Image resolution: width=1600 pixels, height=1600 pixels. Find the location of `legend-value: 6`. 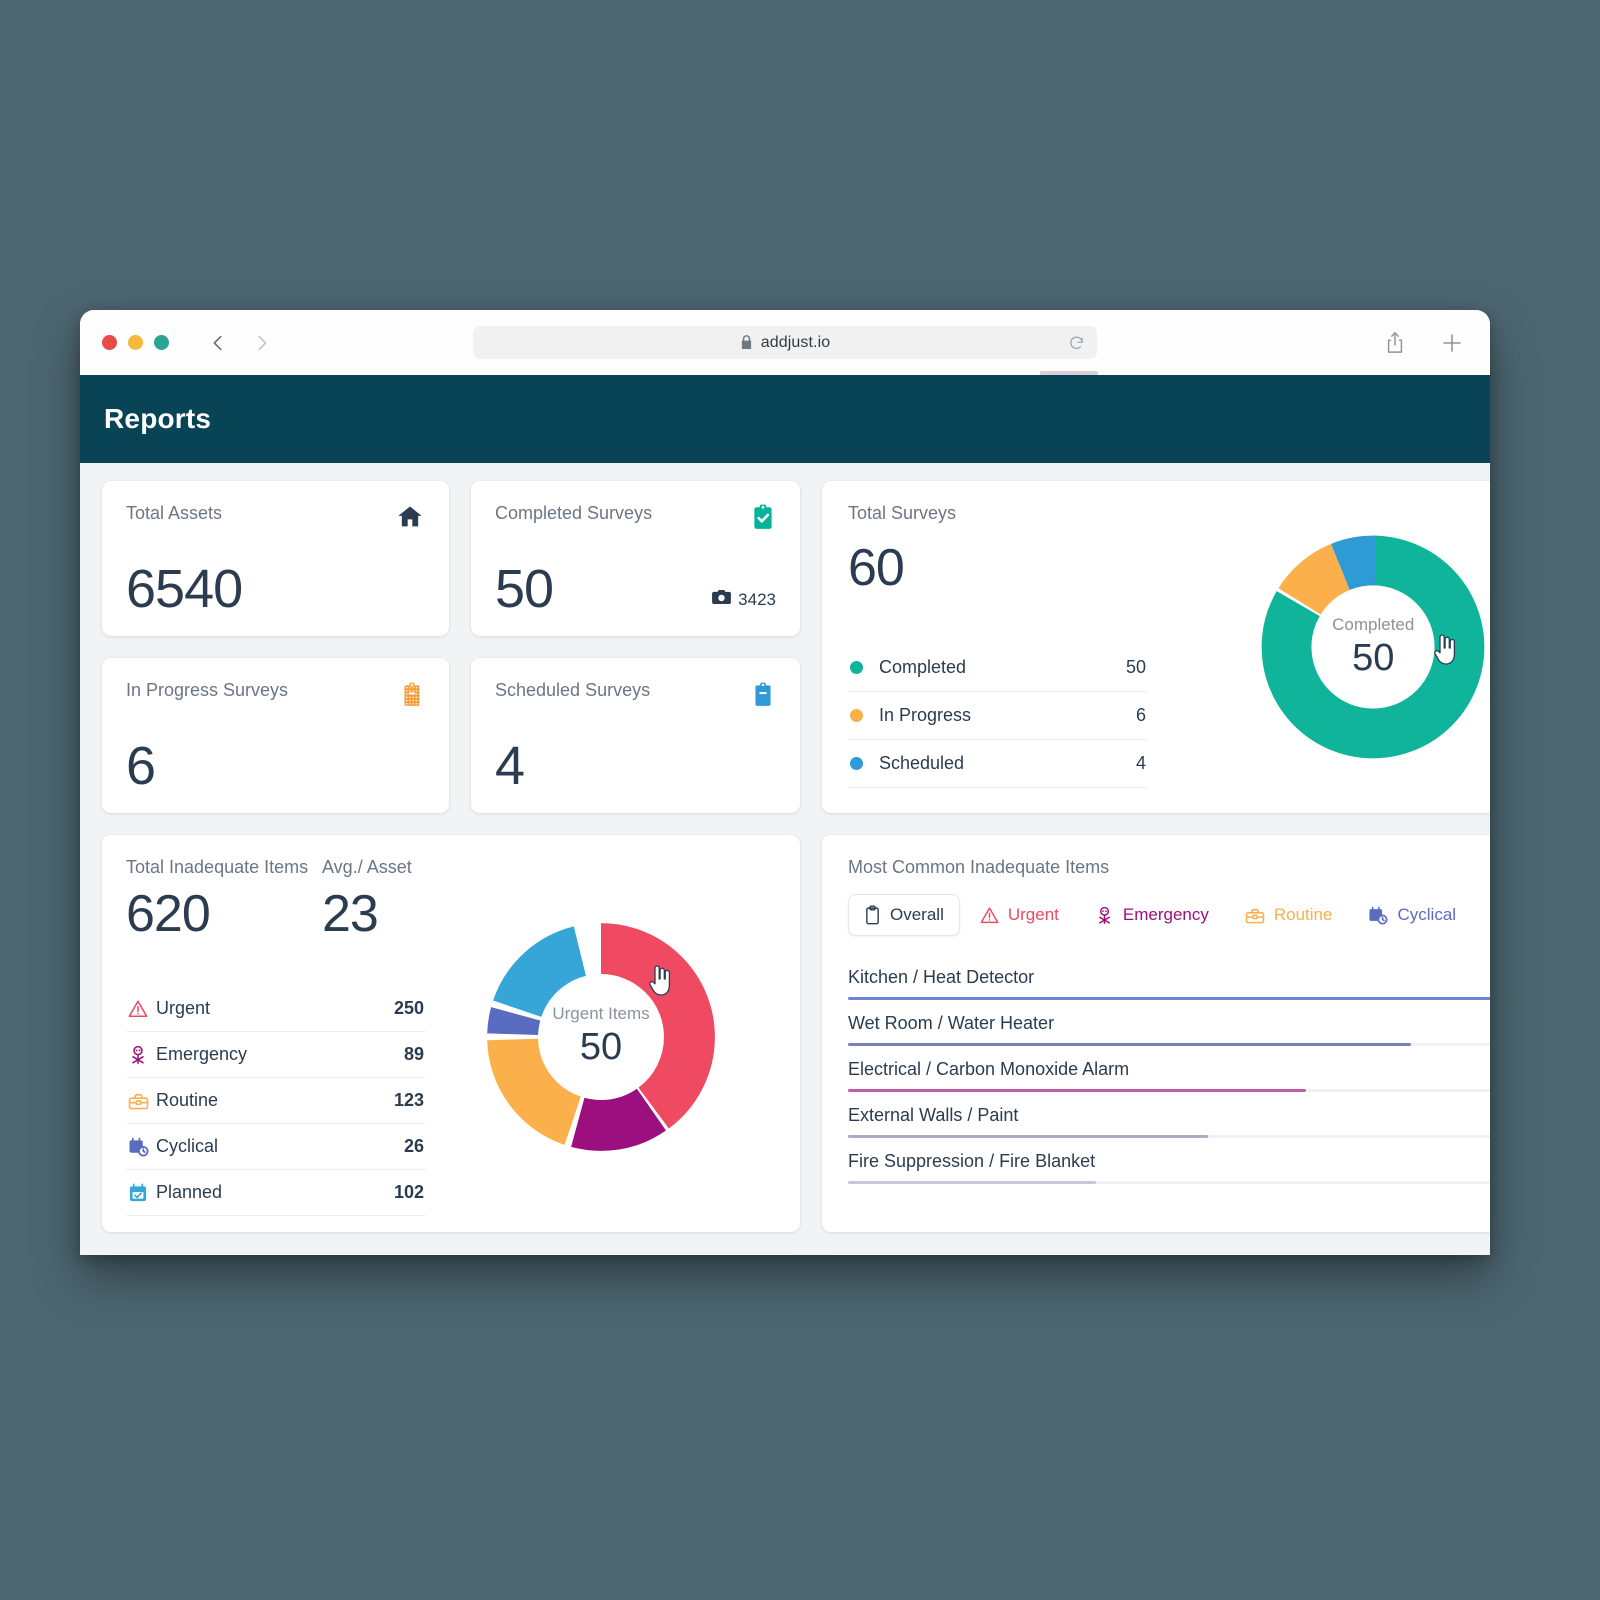

legend-value: 6 is located at coordinates (1140, 715).